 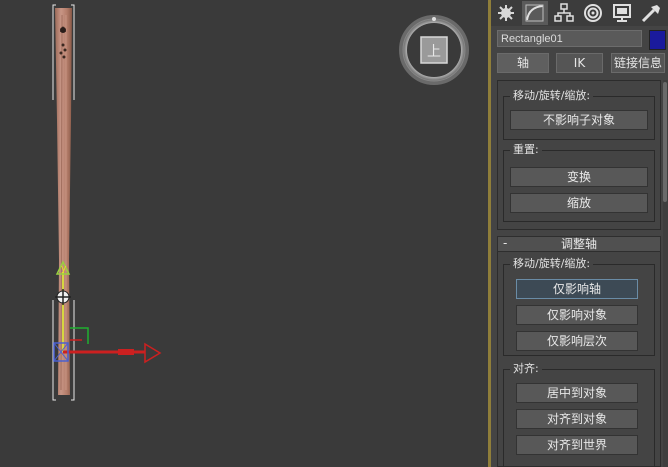 I want to click on viewcube-top-label: 上, so click(x=434, y=52).